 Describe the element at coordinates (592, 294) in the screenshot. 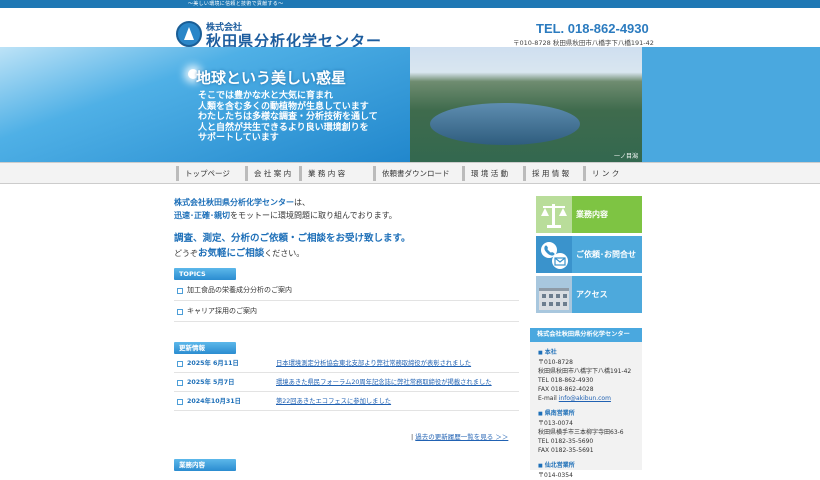

I see `side-access-label: アクセス` at that location.